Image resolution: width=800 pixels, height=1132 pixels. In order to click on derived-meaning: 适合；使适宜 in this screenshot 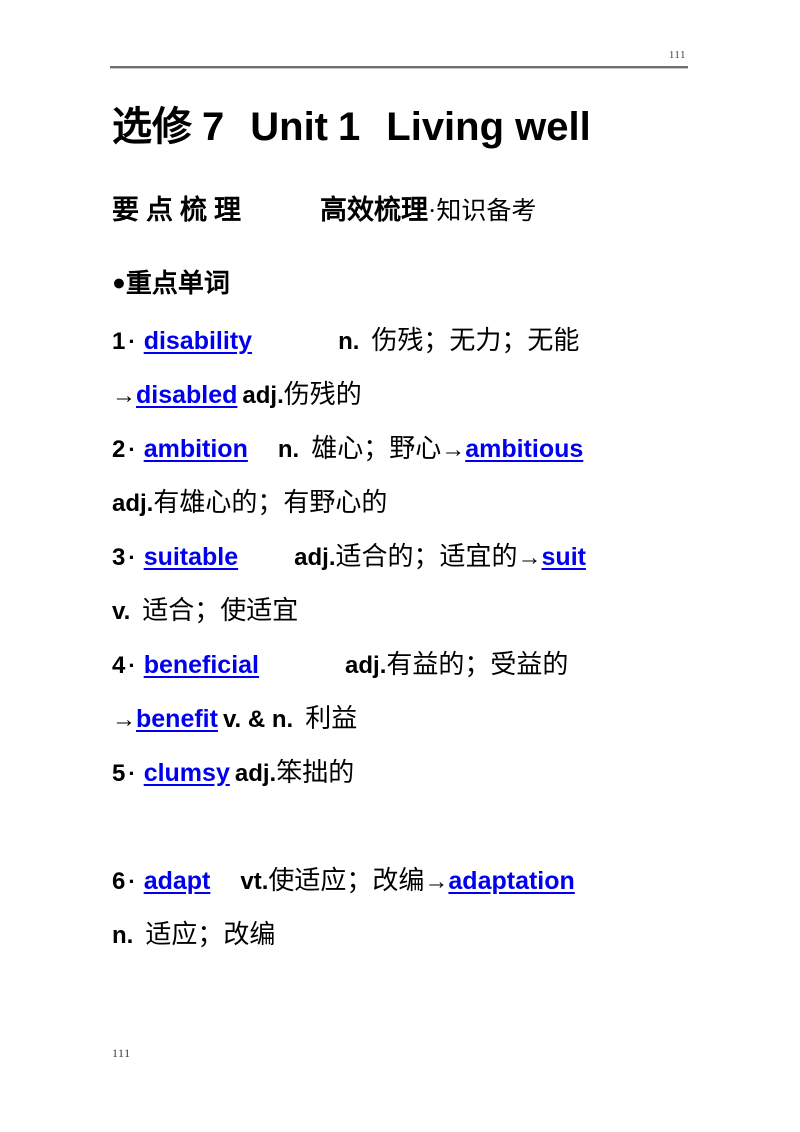, I will do `click(220, 610)`.